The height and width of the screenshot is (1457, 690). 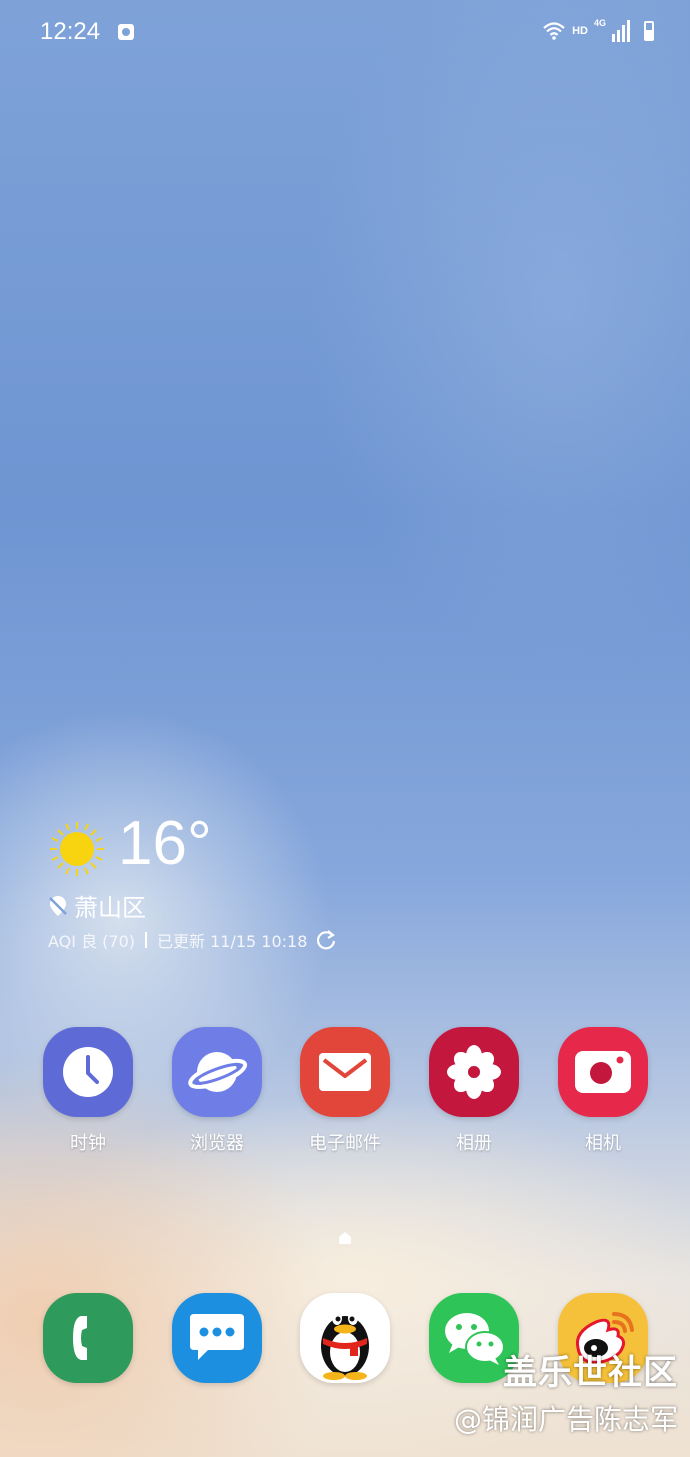 What do you see at coordinates (91, 941) in the screenshot?
I see `aqi-value: AQI 良 (70)` at bounding box center [91, 941].